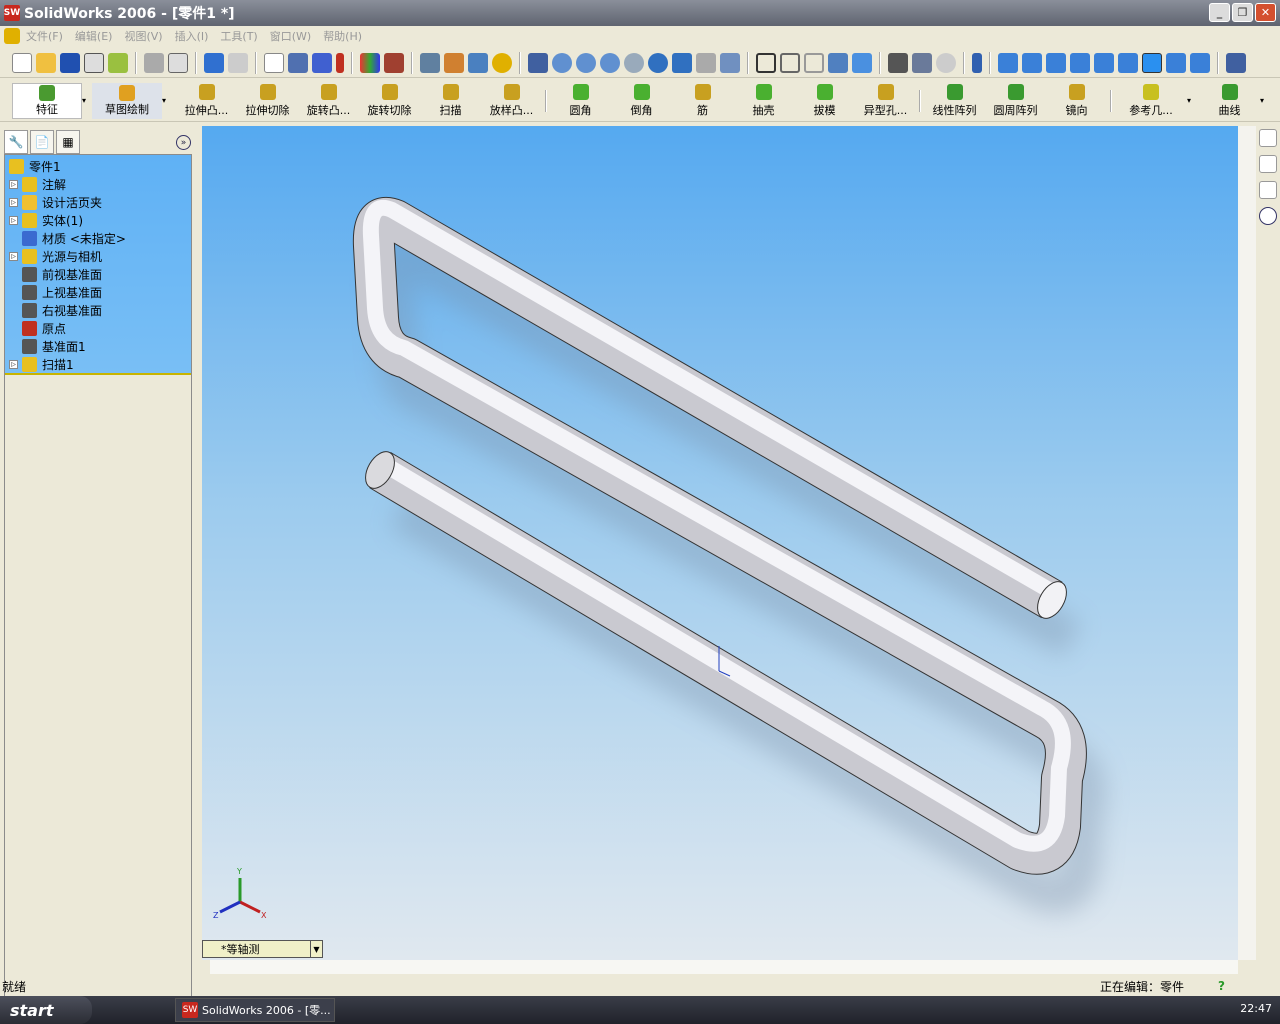 This screenshot has width=1280, height=1024. What do you see at coordinates (1104, 62) in the screenshot?
I see `top-view-icon` at bounding box center [1104, 62].